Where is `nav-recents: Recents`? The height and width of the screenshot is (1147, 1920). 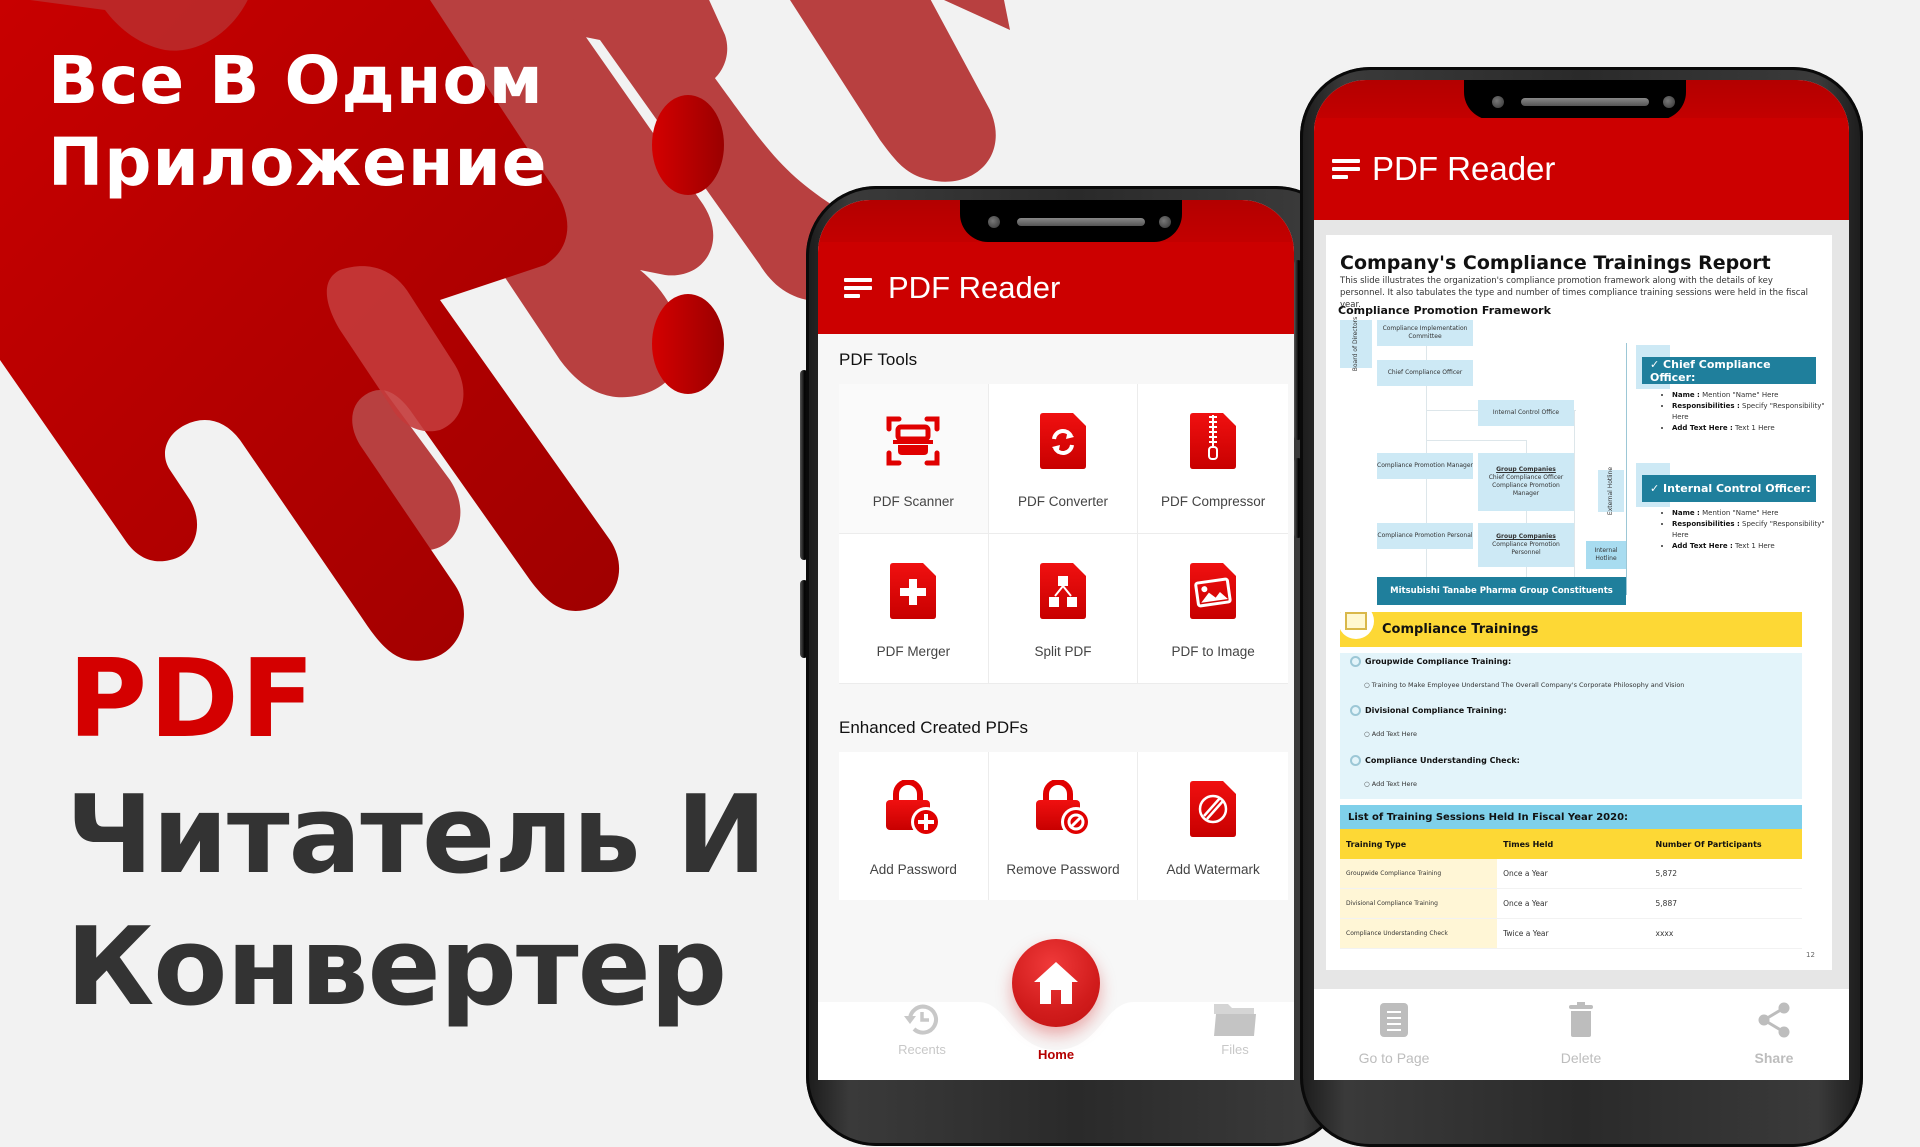 nav-recents: Recents is located at coordinates (922, 1029).